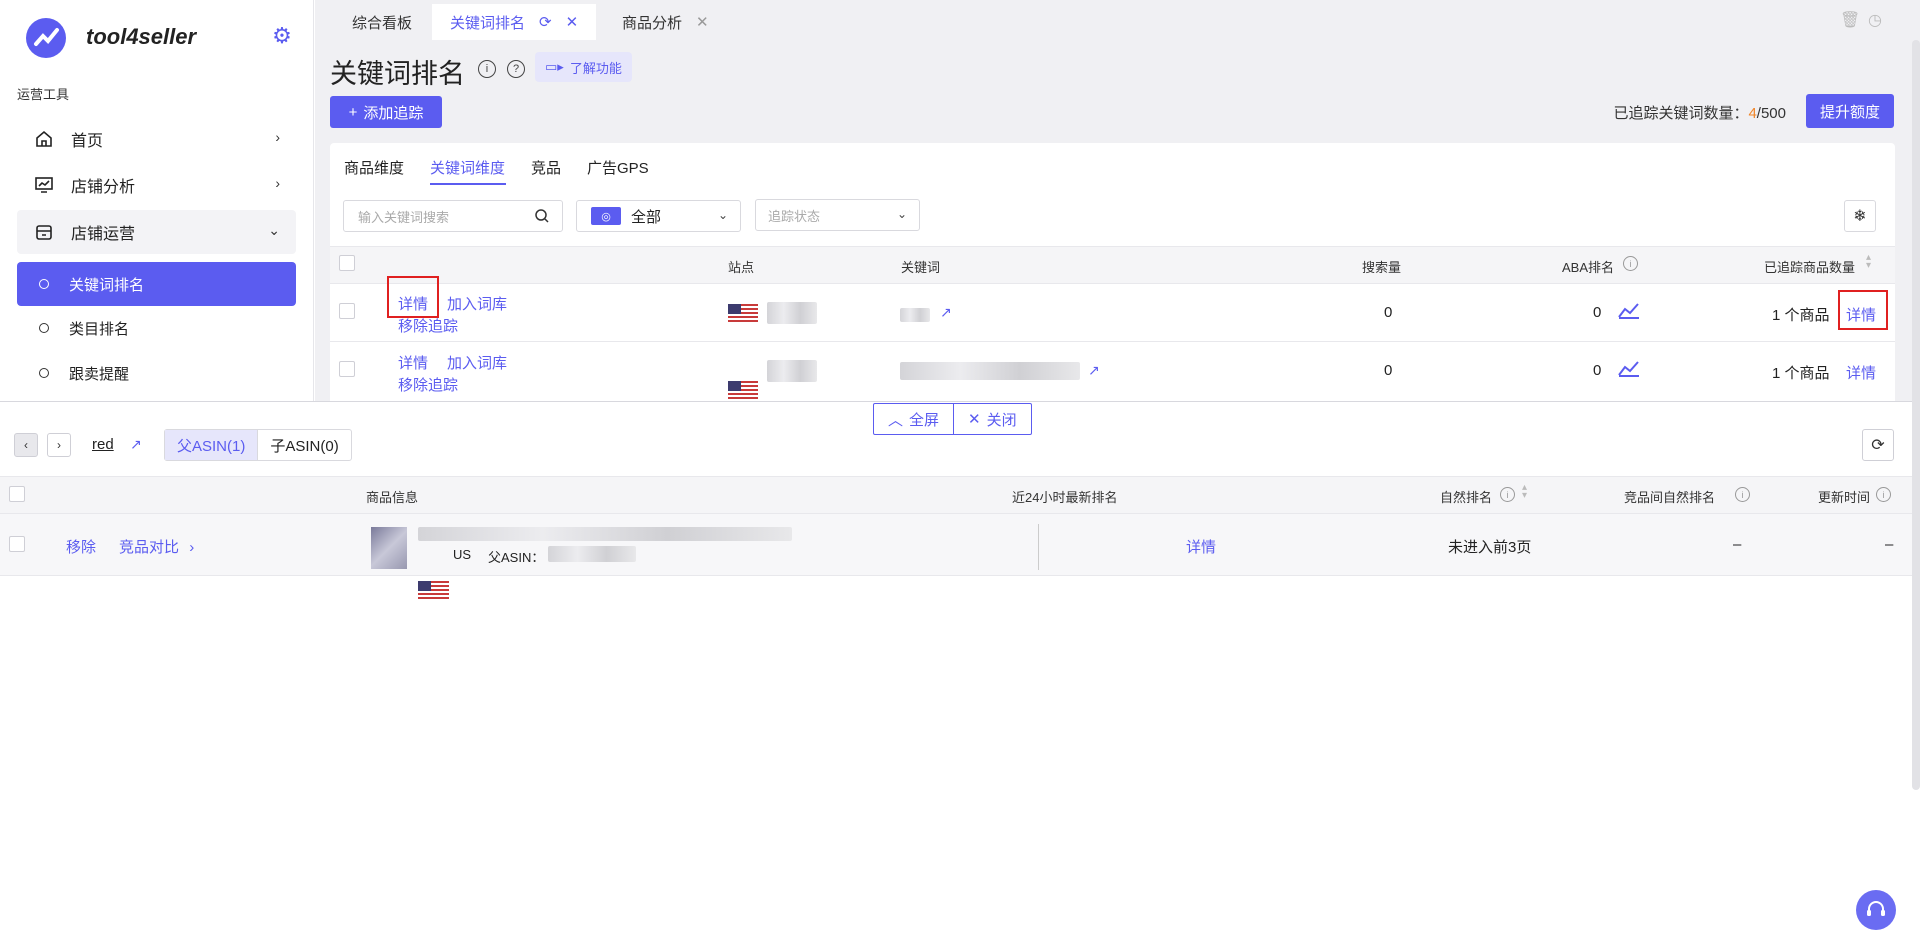 This screenshot has height=952, width=1920. I want to click on col-natural-rank: 自然排名, so click(1466, 497).